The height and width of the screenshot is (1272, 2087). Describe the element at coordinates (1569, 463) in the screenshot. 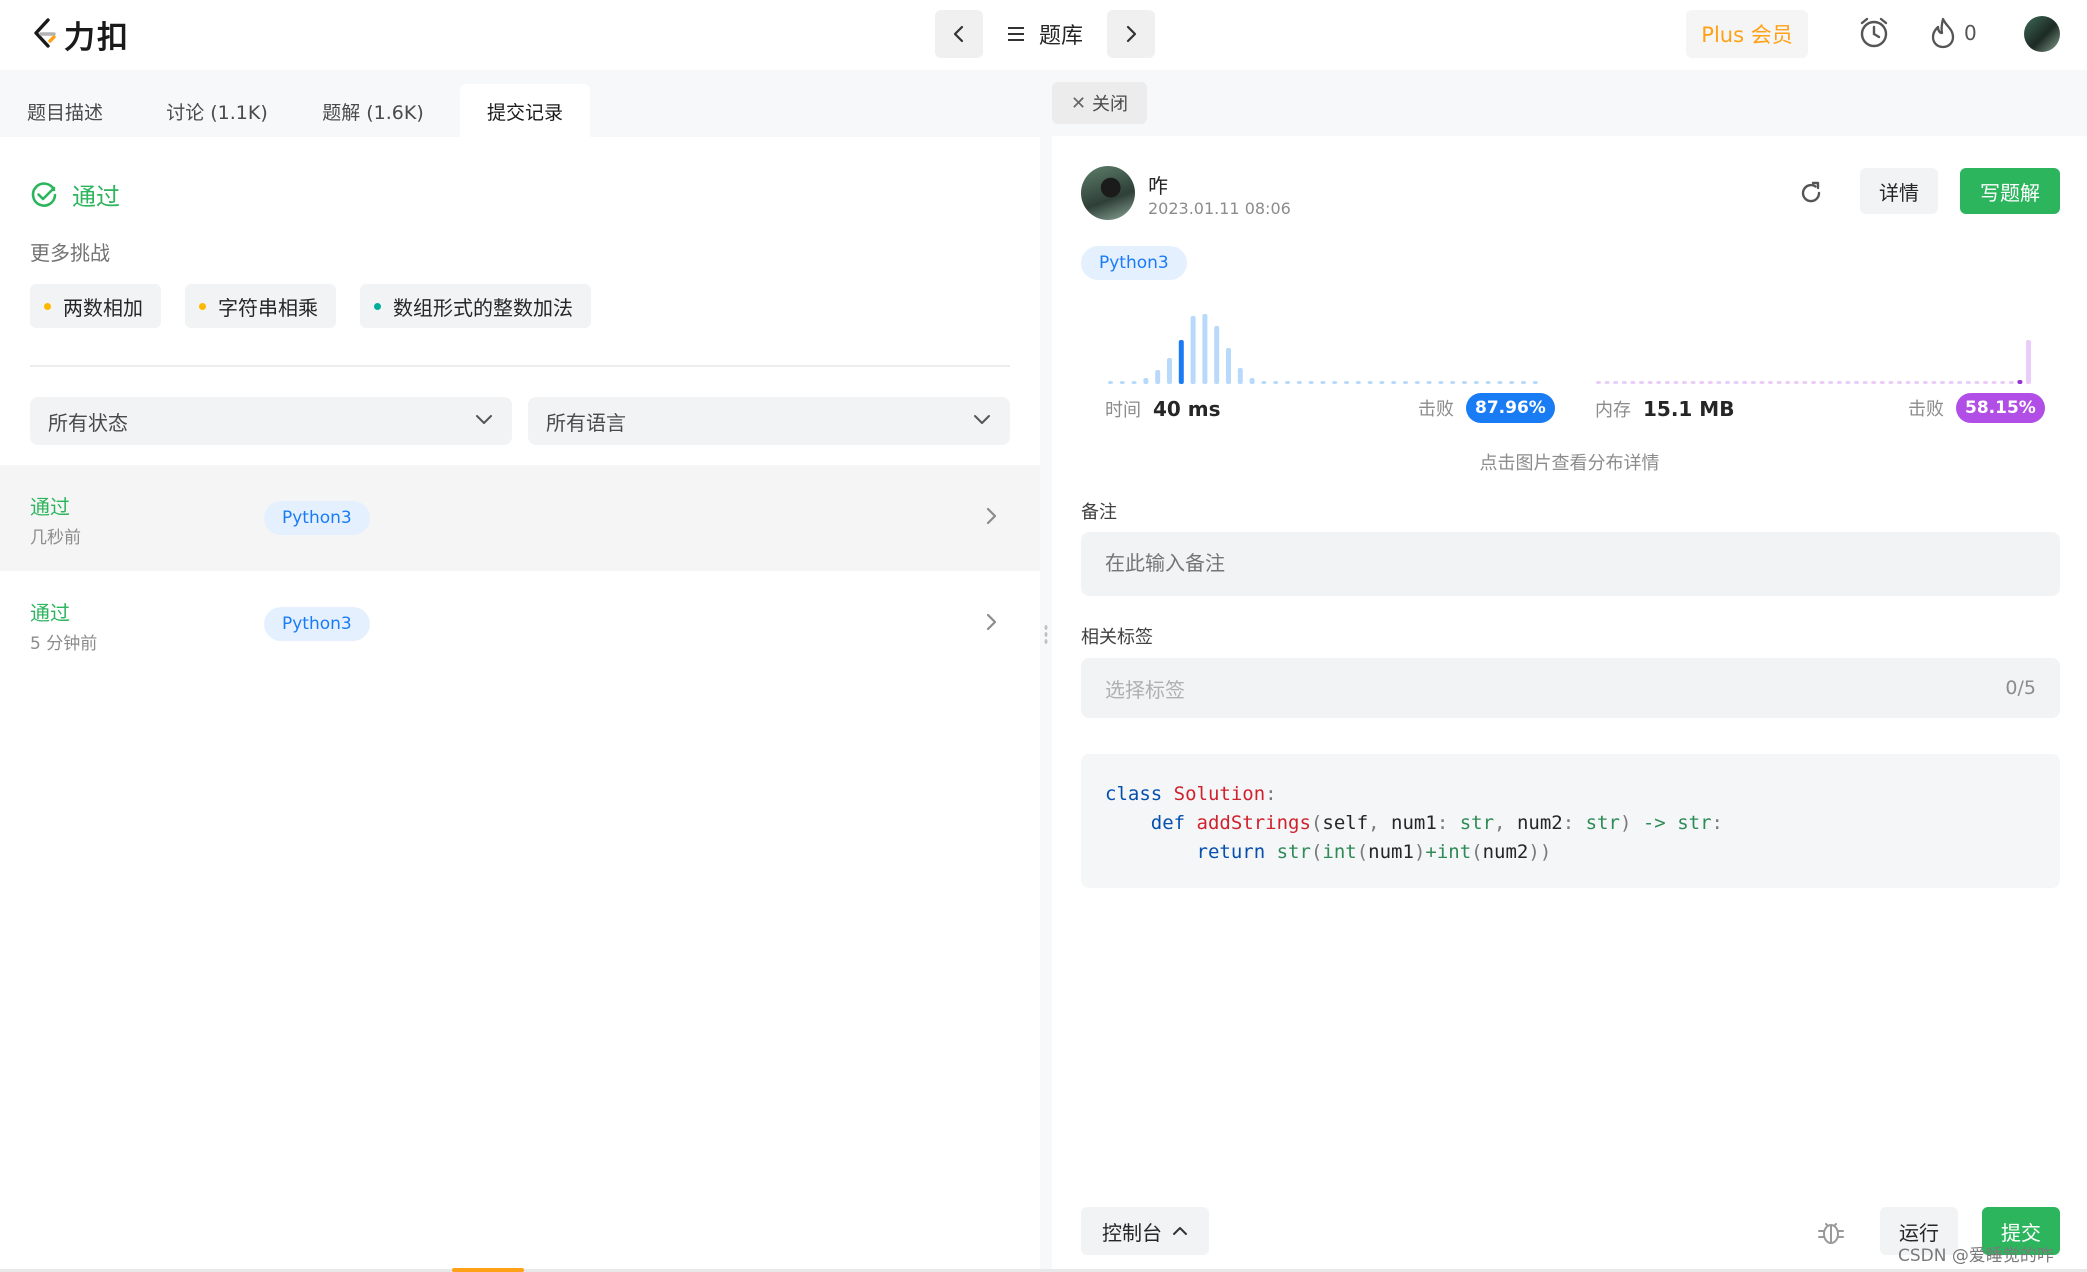

I see `chart-hint: 点击图片查看分布详情` at that location.